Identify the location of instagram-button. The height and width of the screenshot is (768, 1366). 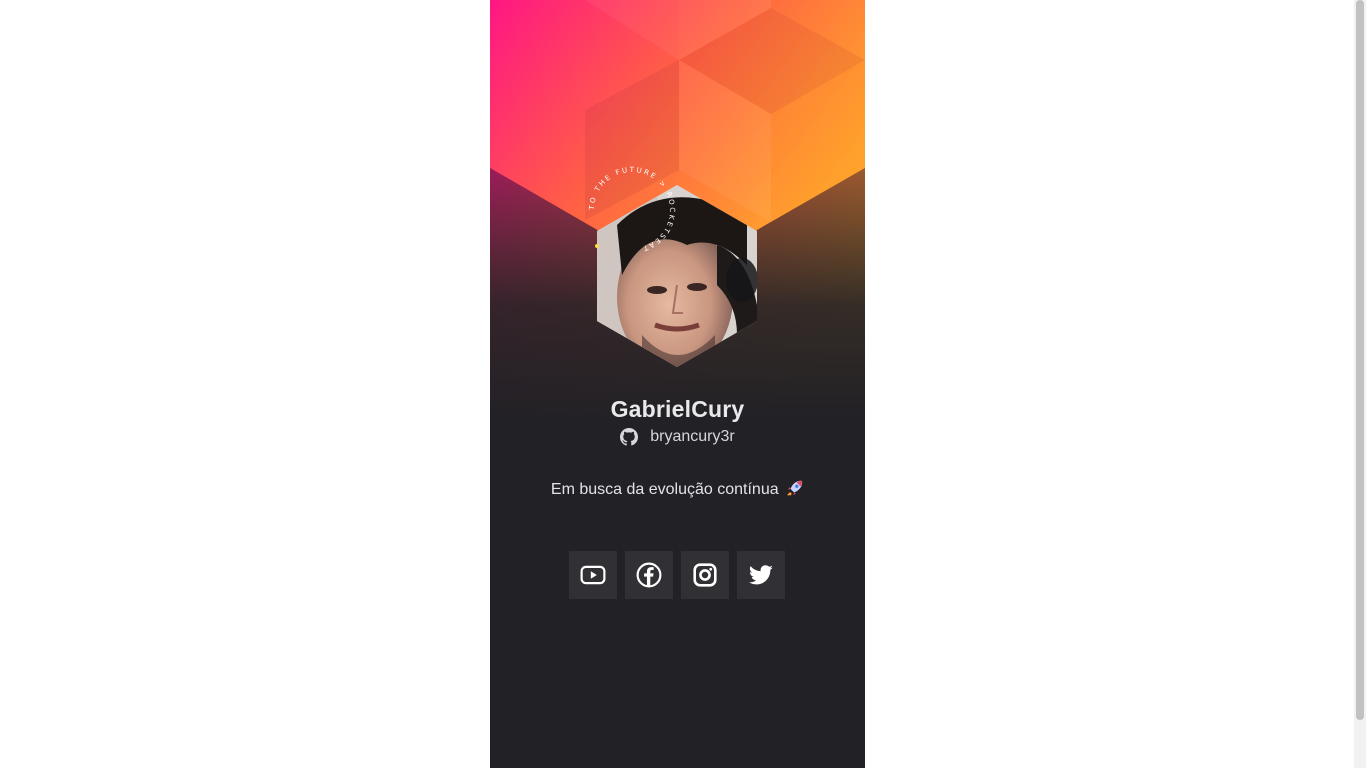
(705, 575).